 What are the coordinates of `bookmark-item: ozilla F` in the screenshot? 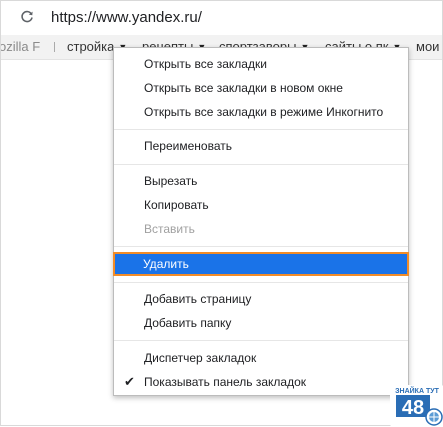 It's located at (20, 46).